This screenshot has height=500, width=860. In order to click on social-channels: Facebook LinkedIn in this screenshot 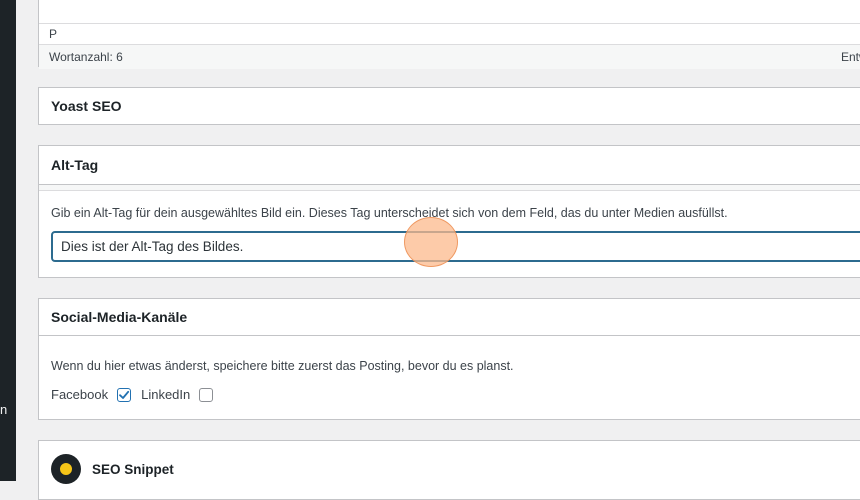, I will do `click(455, 394)`.